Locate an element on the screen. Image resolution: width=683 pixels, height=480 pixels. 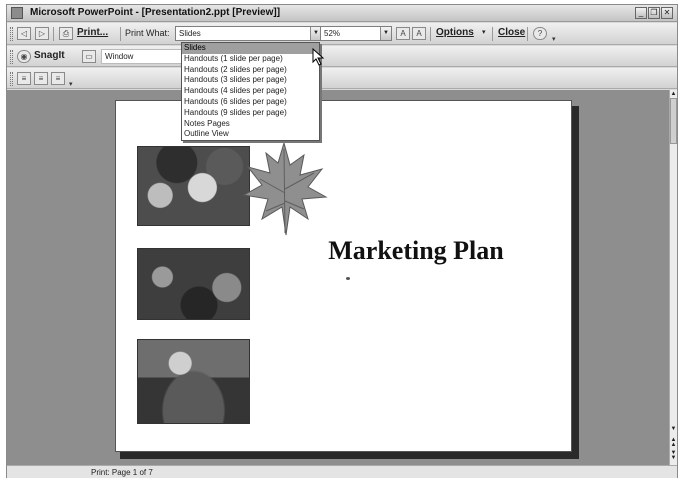
window-controls: _ ❐ ✕ is located at coordinates (654, 13).